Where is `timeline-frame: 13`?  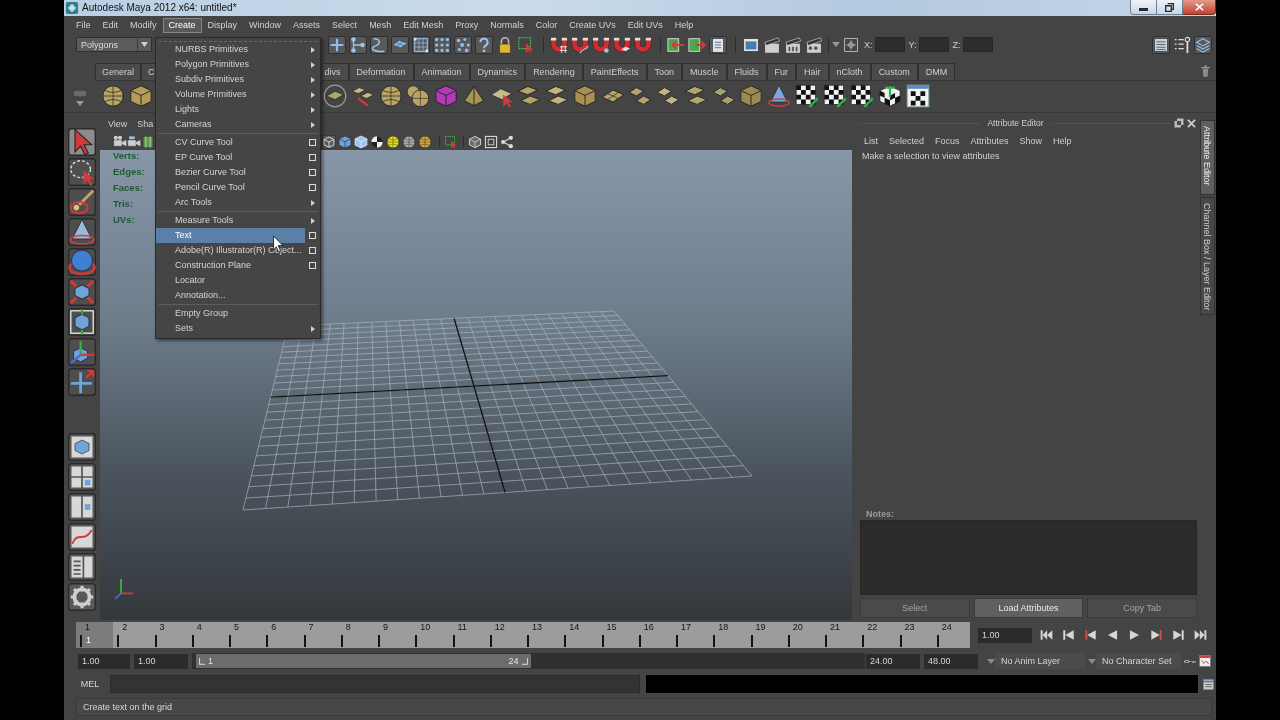 timeline-frame: 13 is located at coordinates (542, 635).